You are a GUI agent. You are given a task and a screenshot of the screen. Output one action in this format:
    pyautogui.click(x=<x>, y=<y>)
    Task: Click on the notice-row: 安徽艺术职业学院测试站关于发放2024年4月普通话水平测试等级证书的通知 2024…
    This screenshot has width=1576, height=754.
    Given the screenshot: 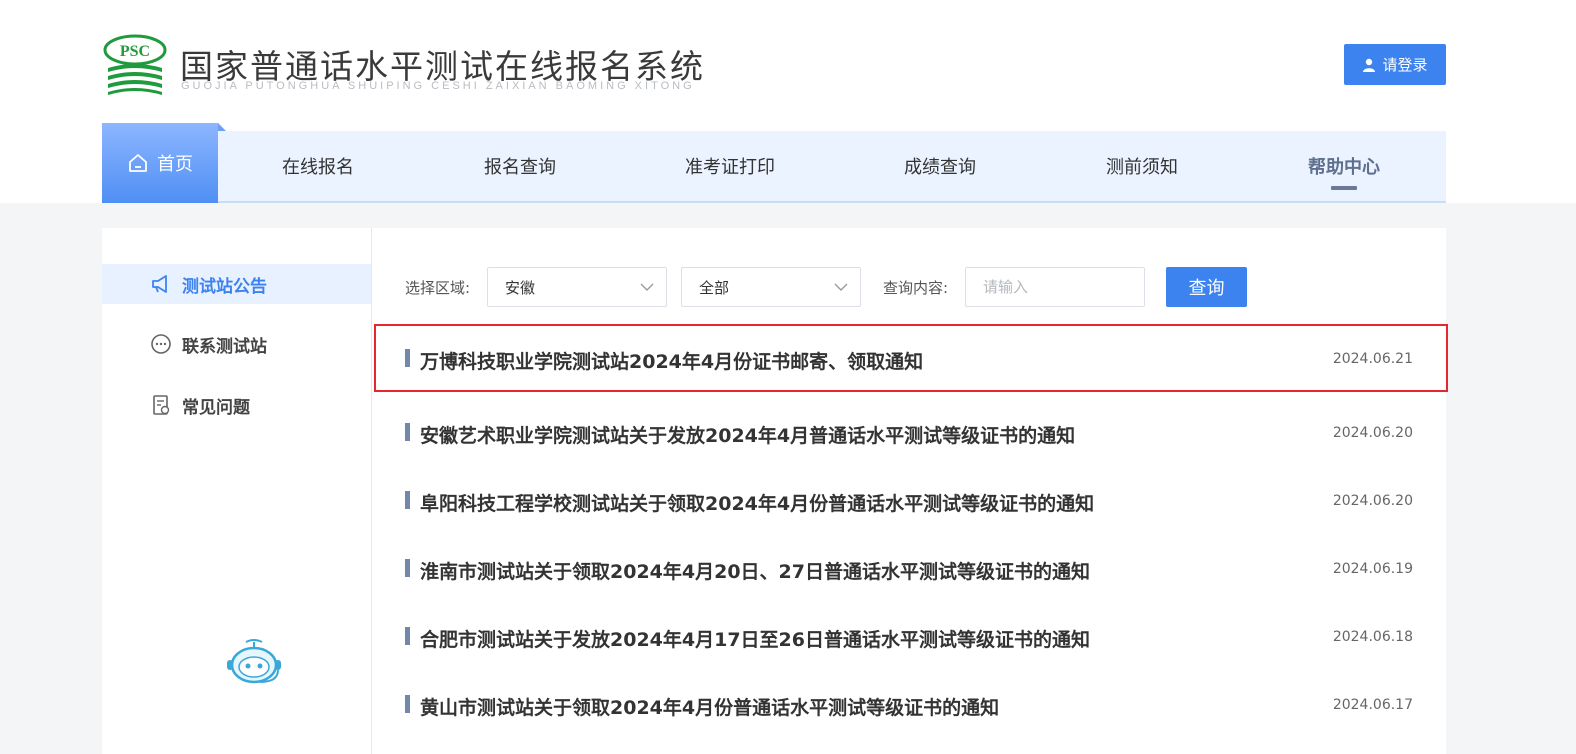 What is the action you would take?
    pyautogui.click(x=911, y=432)
    